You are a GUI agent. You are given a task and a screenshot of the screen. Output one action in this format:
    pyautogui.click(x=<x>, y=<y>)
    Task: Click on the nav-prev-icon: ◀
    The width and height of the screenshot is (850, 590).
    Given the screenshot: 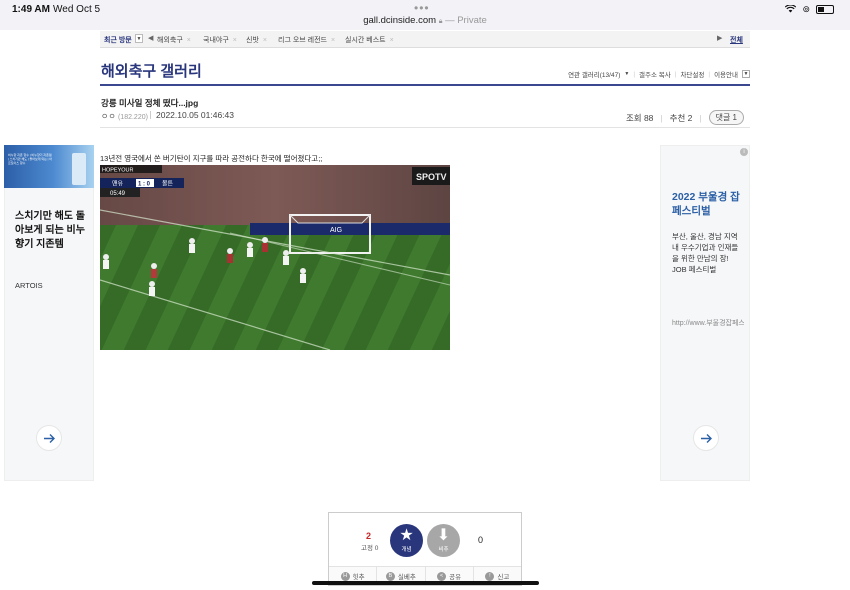 What is the action you would take?
    pyautogui.click(x=150, y=38)
    